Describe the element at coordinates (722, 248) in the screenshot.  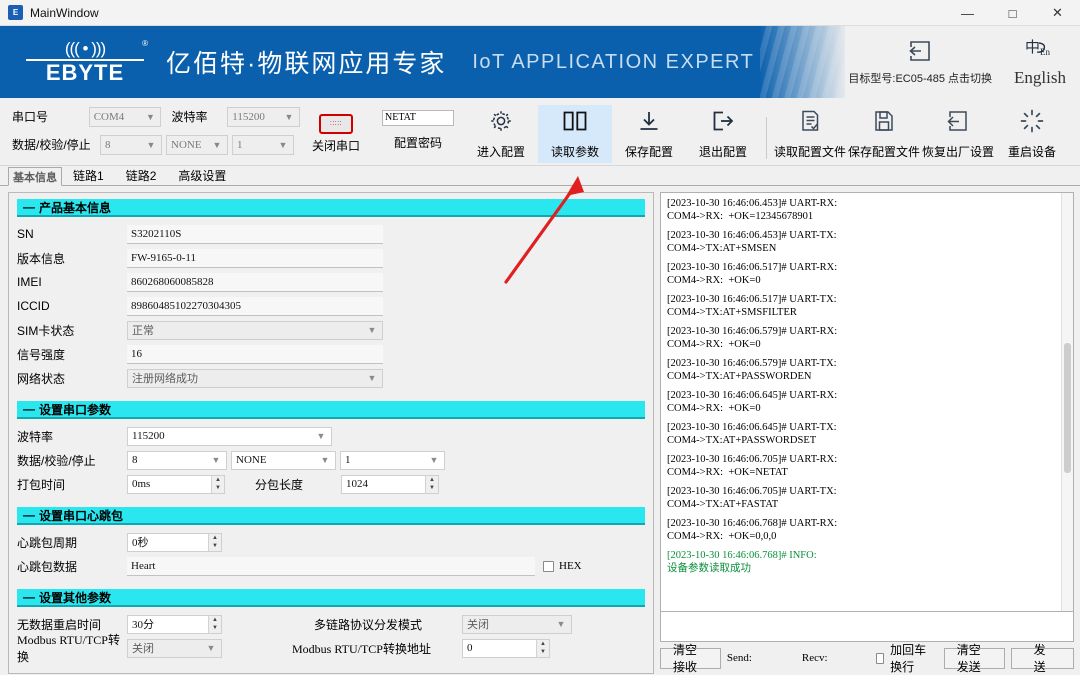
I see `log-entry-body: COM4->TX:AT+SMSEN` at that location.